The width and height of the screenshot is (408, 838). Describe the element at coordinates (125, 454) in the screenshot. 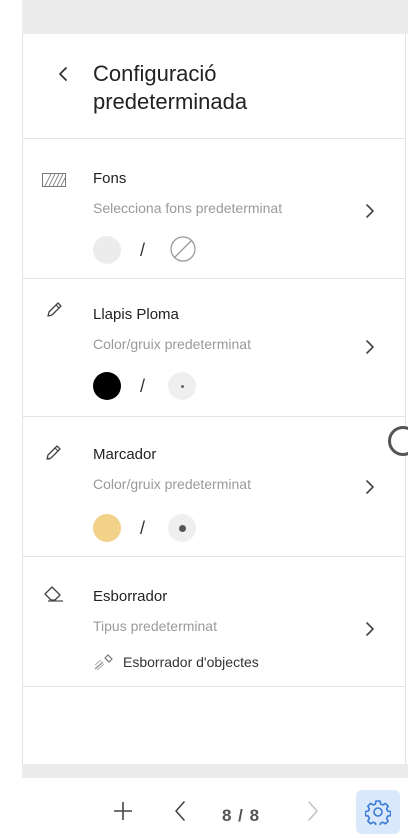

I see `section-title: Marcador` at that location.